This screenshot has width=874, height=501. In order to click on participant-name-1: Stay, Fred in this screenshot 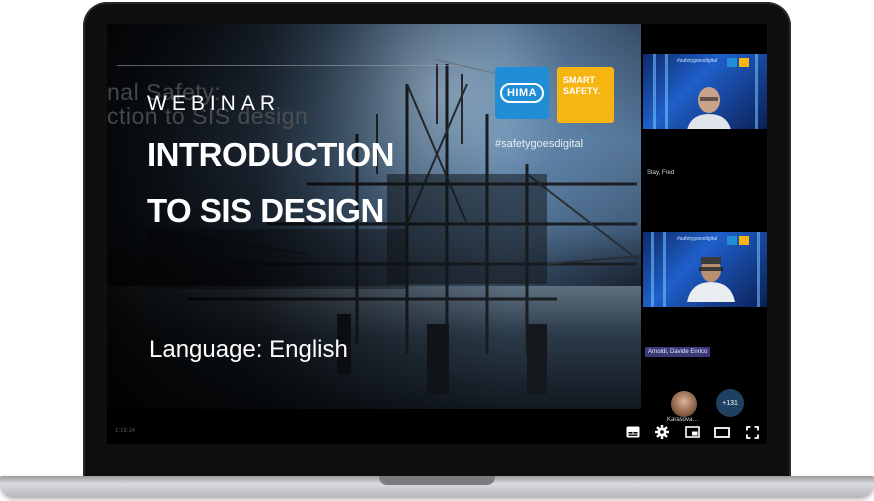, I will do `click(661, 173)`.